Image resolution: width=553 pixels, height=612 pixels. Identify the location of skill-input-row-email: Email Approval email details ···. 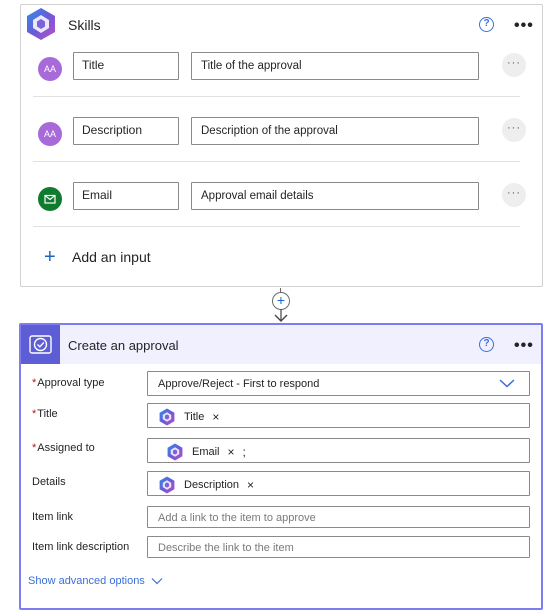
(279, 200).